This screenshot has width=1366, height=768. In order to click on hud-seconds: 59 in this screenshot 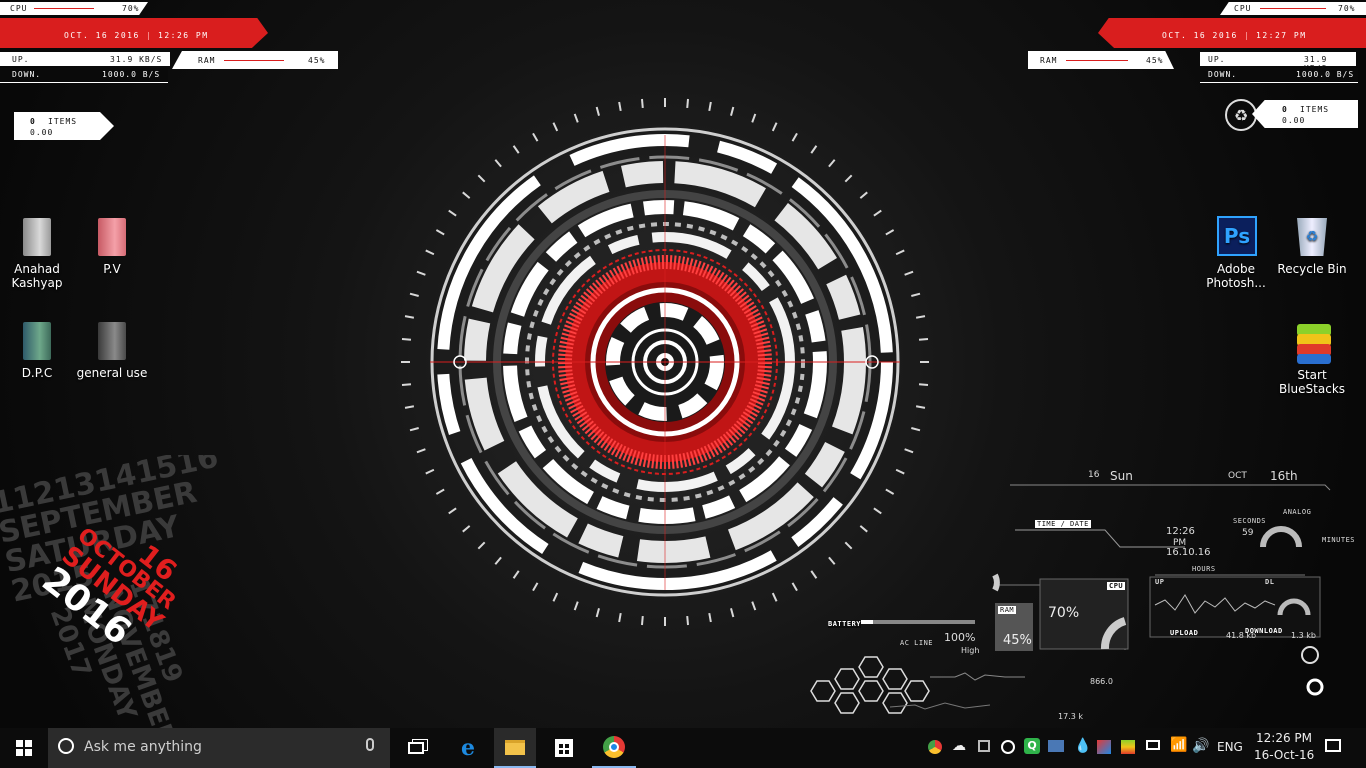, I will do `click(1248, 533)`.